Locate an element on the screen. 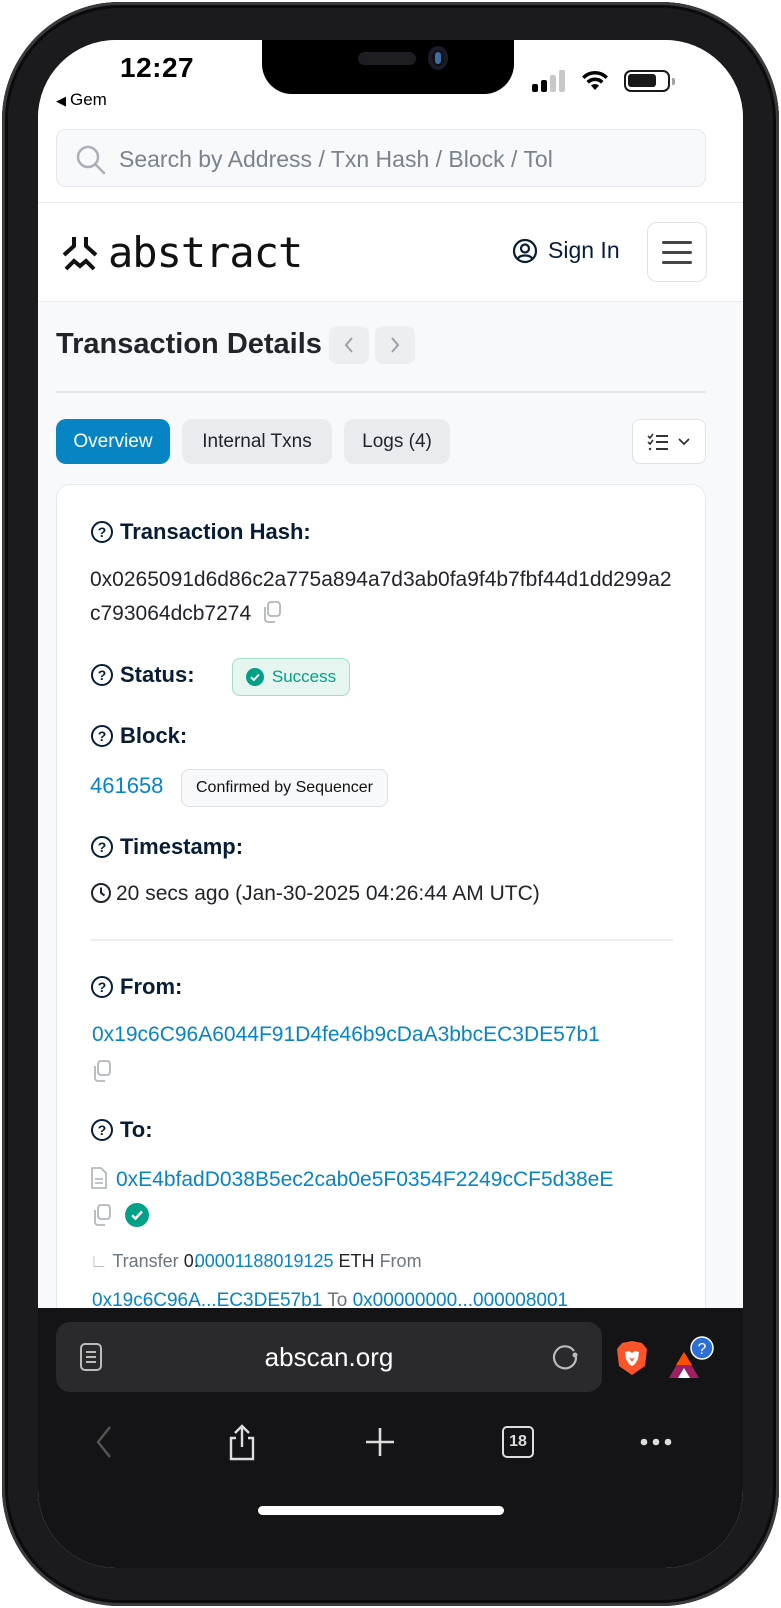 This screenshot has height=1608, width=781. view-options-dropdown is located at coordinates (669, 441).